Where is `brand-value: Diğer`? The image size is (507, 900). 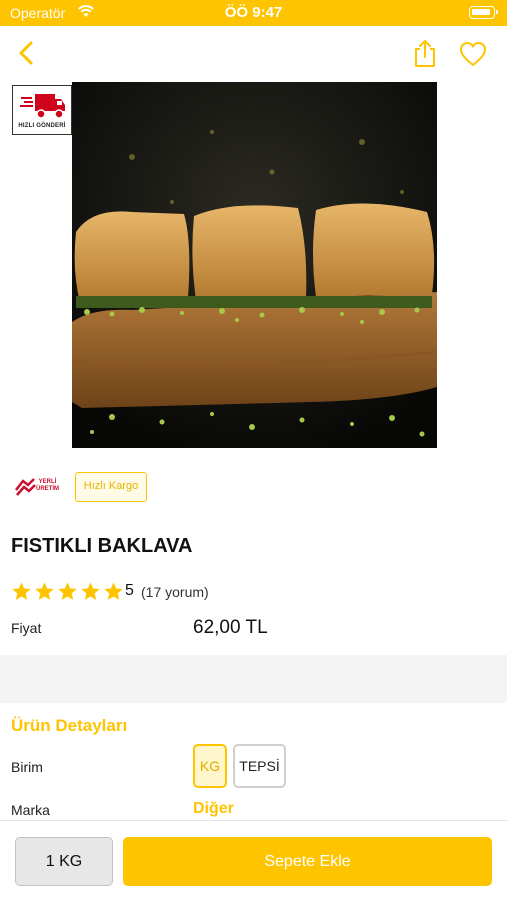
brand-value: Diğer is located at coordinates (213, 808).